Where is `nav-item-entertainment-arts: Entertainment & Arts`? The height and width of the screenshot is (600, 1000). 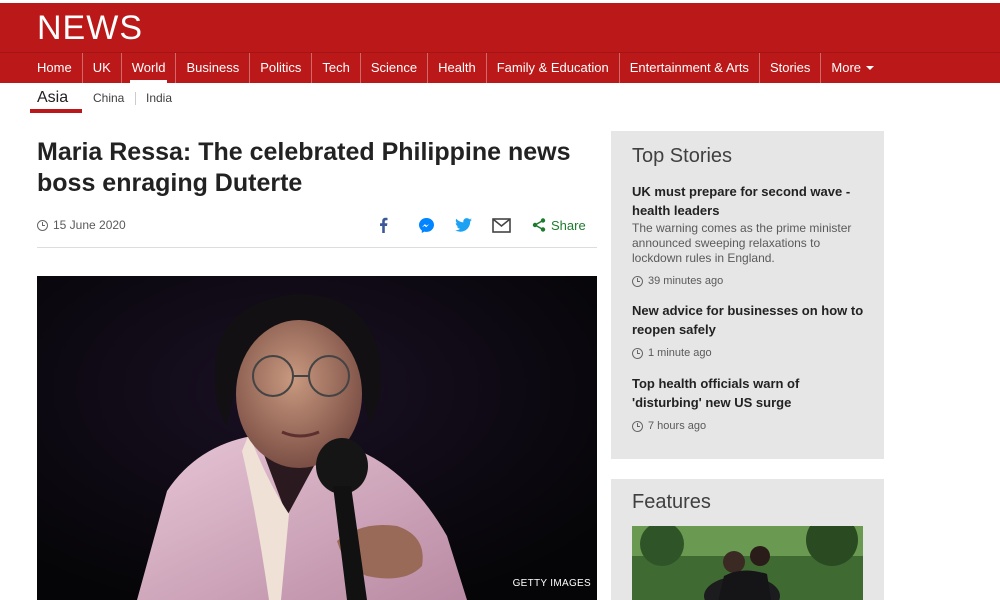
nav-item-entertainment-arts: Entertainment & Arts is located at coordinates (688, 68).